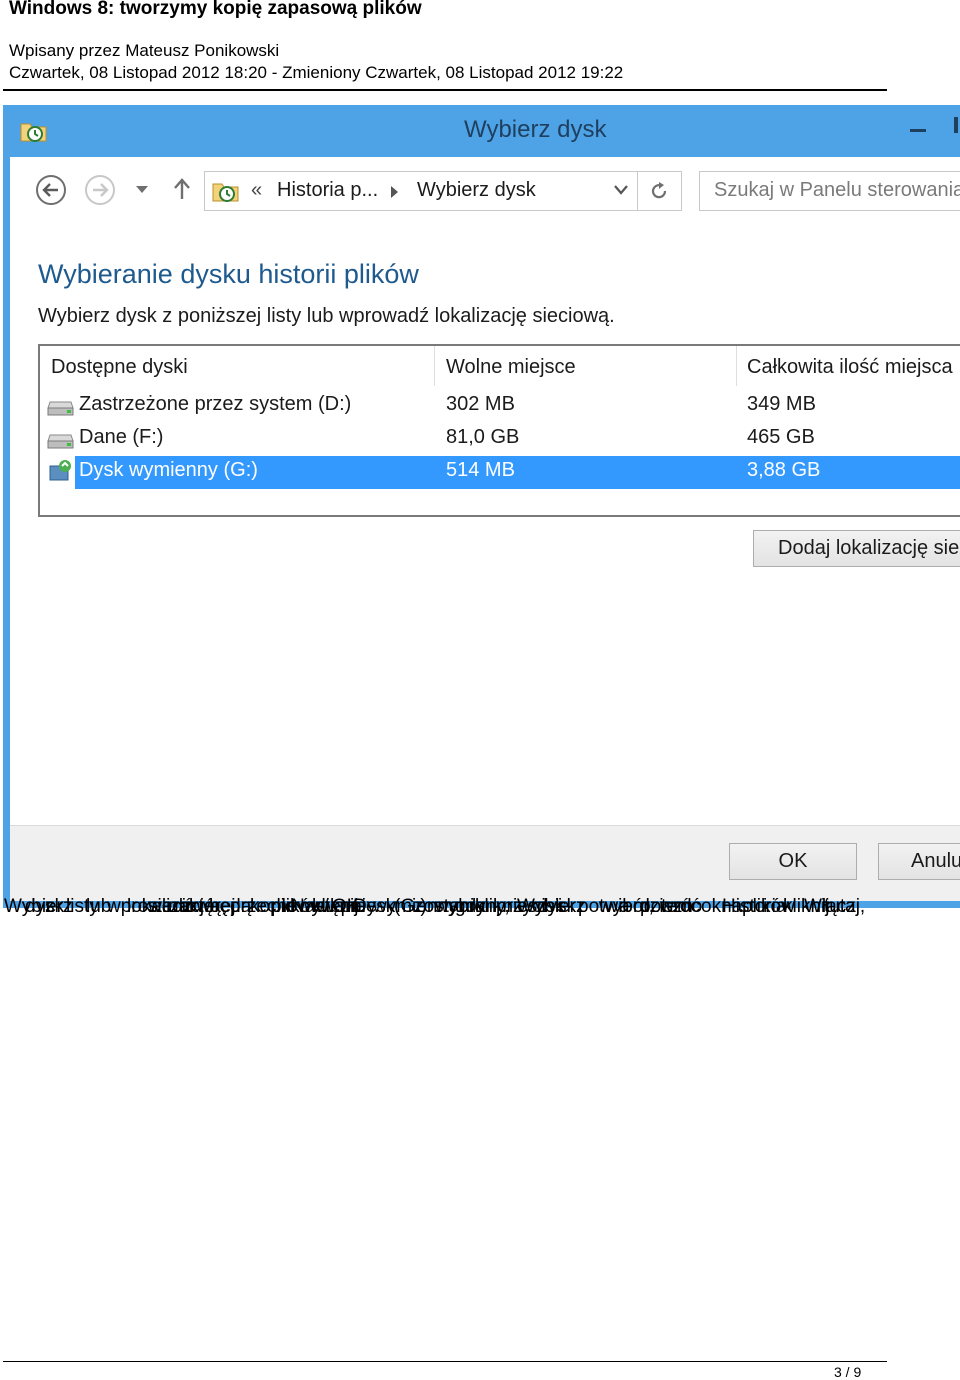  Describe the element at coordinates (215, 404) in the screenshot. I see `drive-name: Zastrzeżone przez system (D:)` at that location.